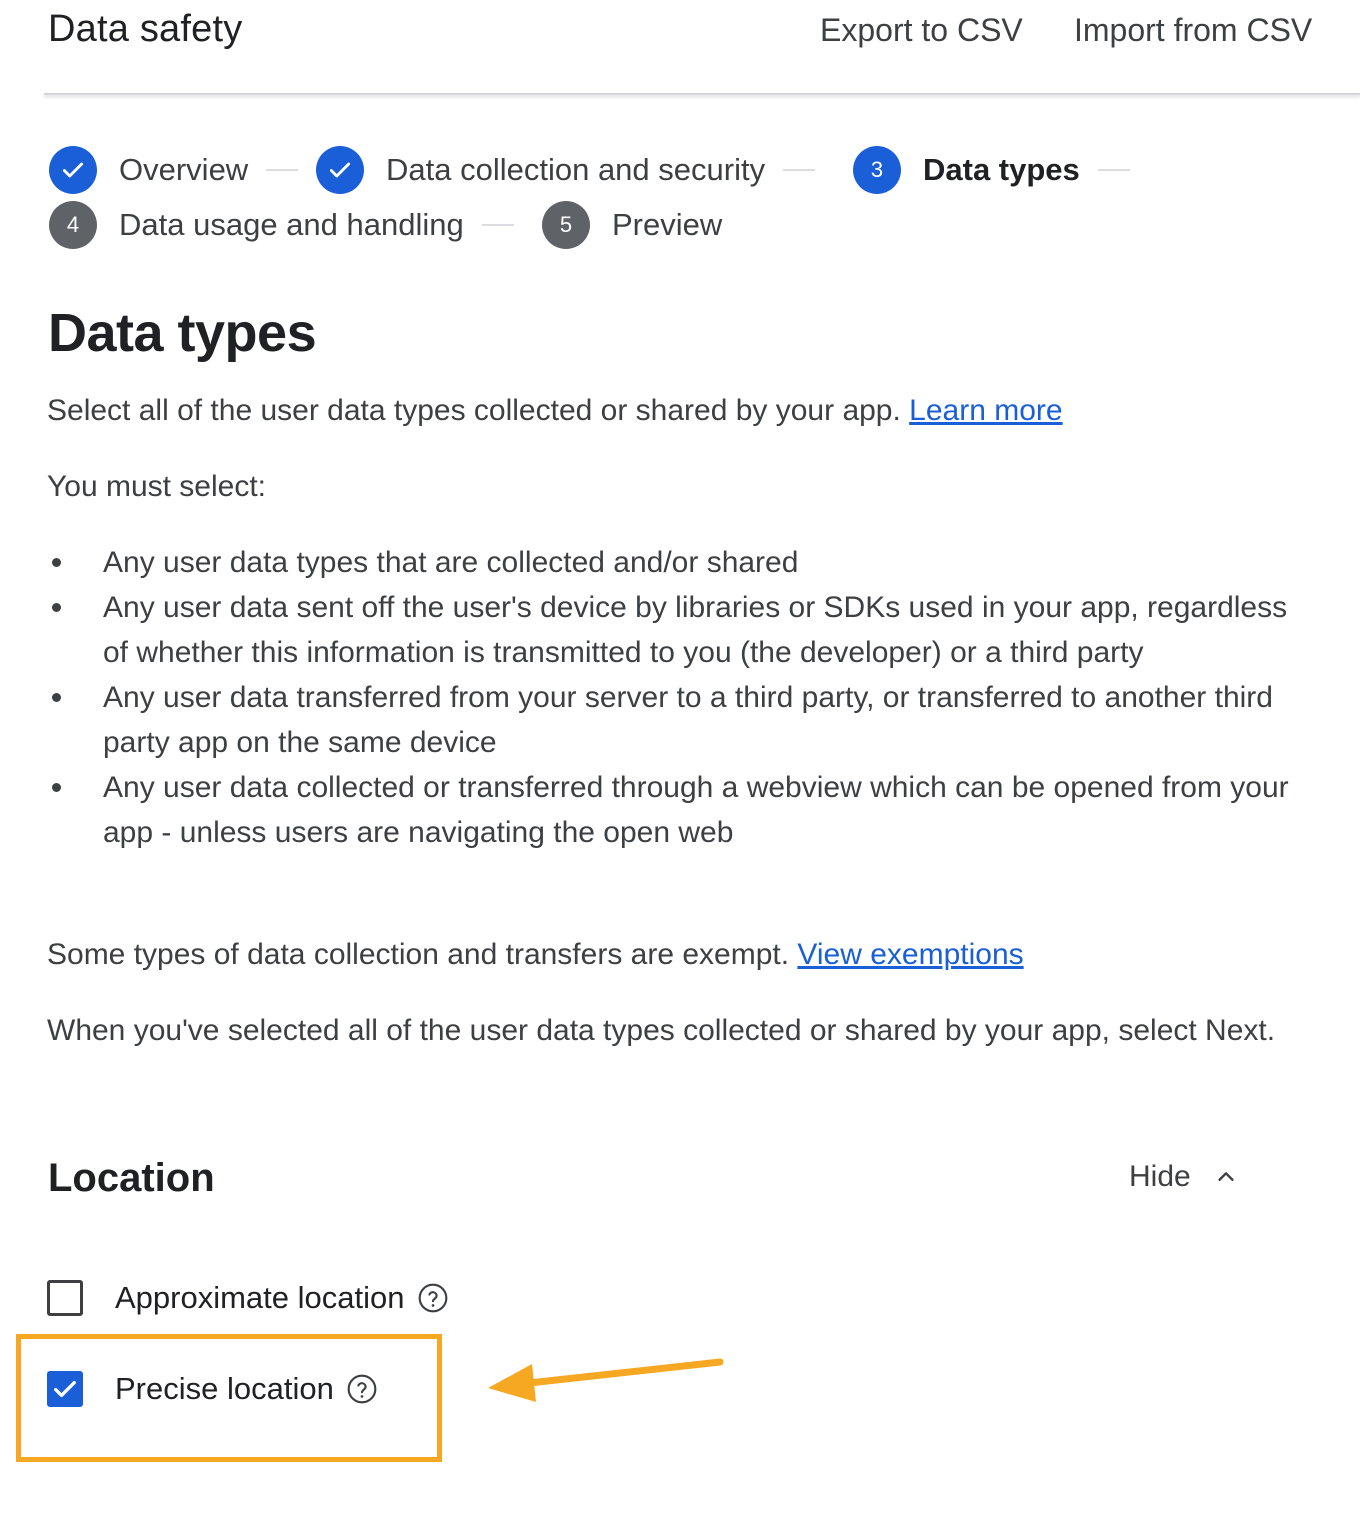 The width and height of the screenshot is (1360, 1518). I want to click on must-select-text: You must select:, so click(157, 486).